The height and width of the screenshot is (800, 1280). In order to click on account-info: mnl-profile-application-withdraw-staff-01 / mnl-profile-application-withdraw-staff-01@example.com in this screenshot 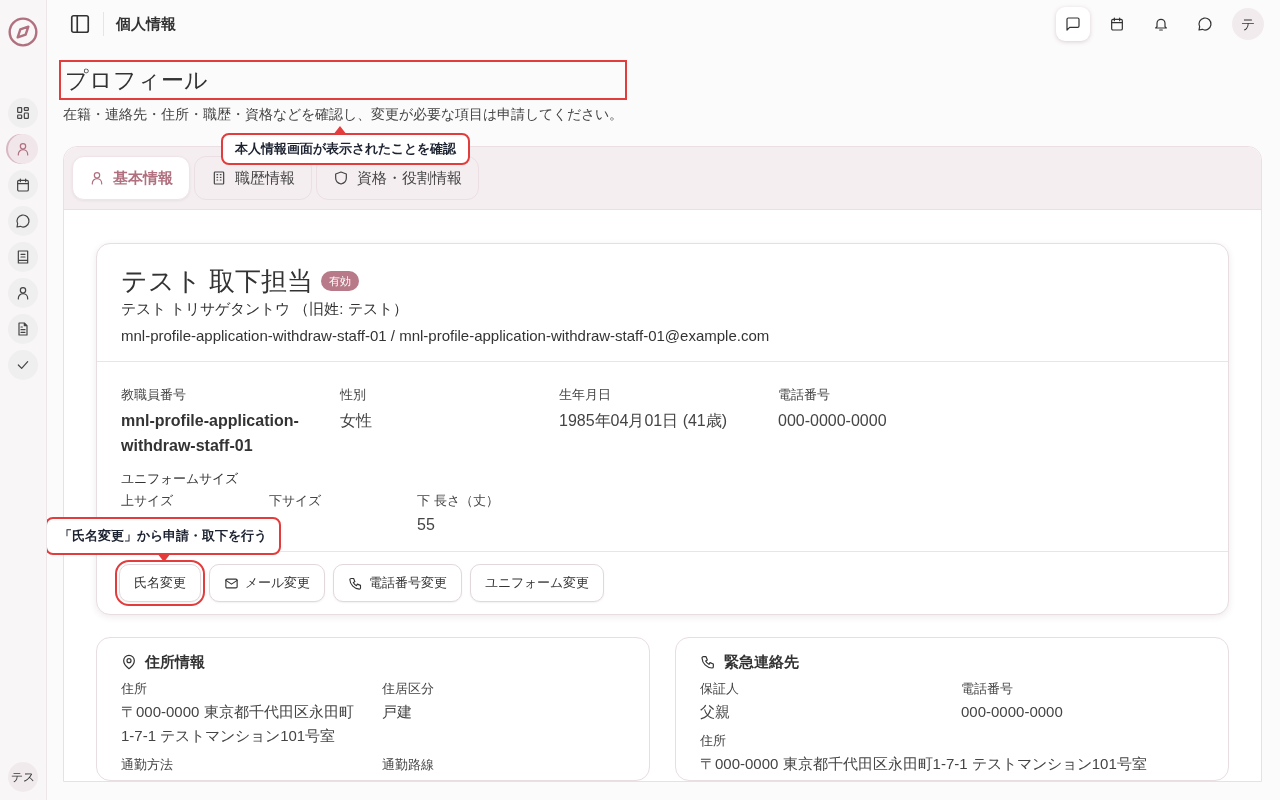, I will do `click(446, 336)`.